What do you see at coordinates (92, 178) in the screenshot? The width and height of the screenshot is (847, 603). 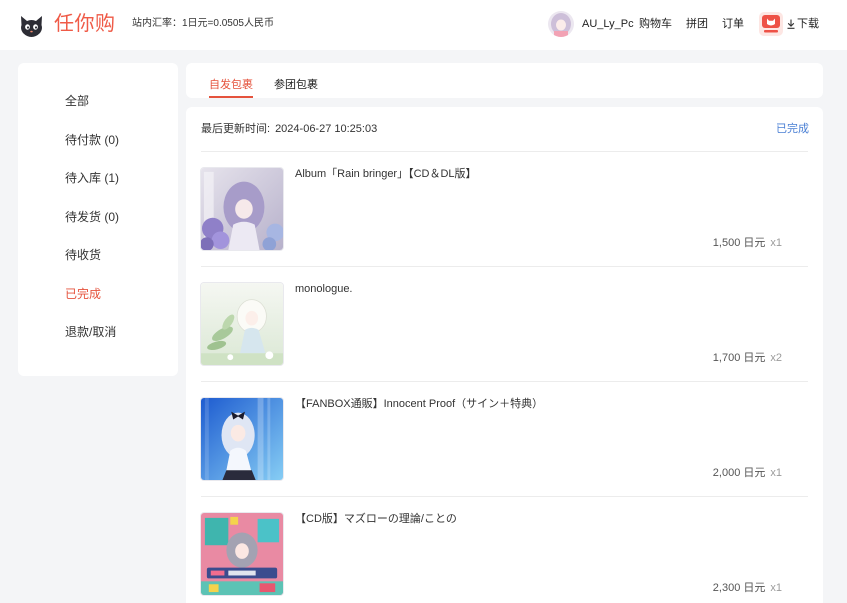 I see `sidebar-item-label: 待入库 (1)` at bounding box center [92, 178].